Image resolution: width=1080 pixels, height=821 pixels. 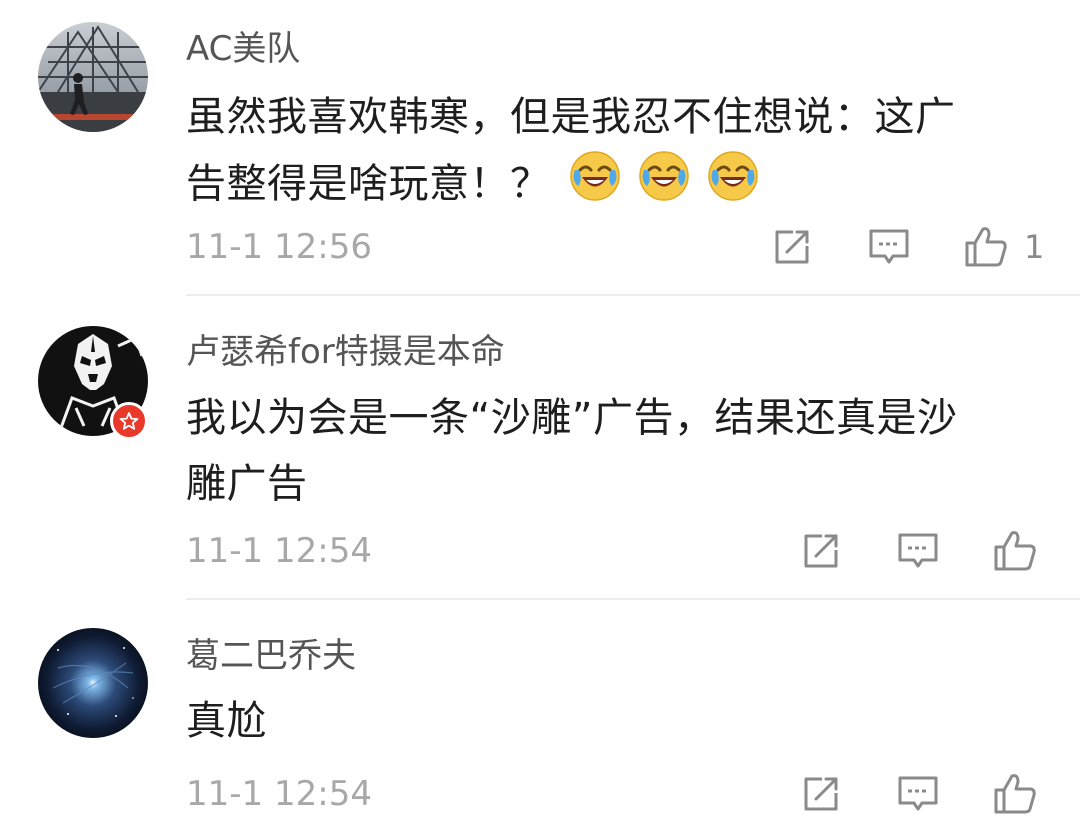 I want to click on comment-text: 真尬, so click(x=616, y=721).